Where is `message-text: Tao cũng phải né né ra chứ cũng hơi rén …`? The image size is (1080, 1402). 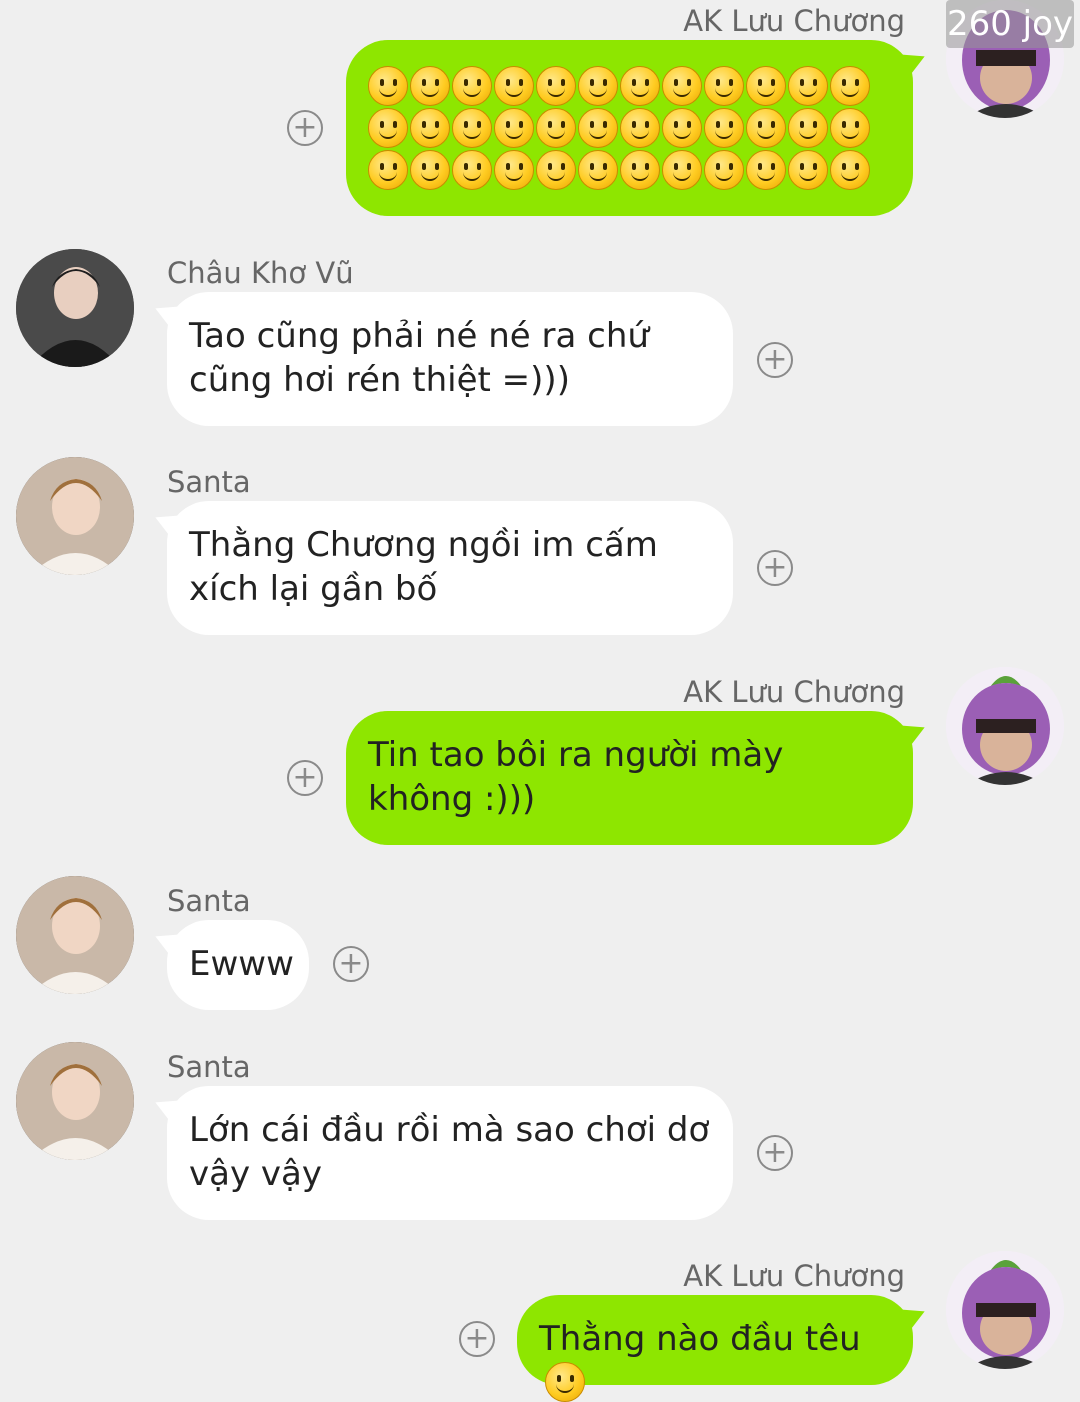 message-text: Tao cũng phải né né ra chứ cũng hơi rén … is located at coordinates (419, 358).